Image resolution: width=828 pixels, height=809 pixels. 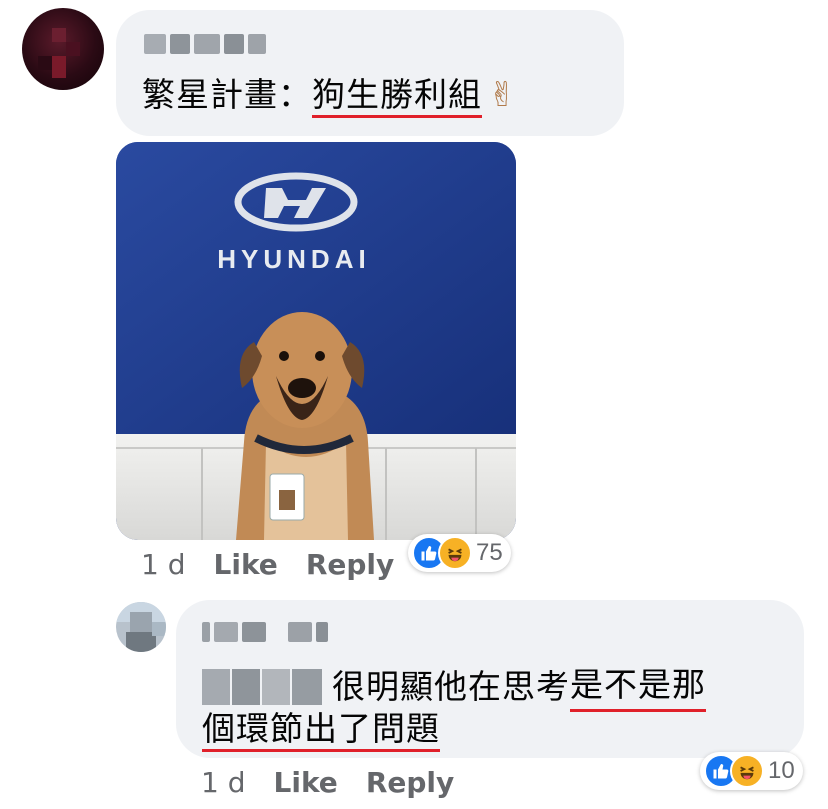 I want to click on comment-text-underlined: 狗生勝利組, so click(x=397, y=96).